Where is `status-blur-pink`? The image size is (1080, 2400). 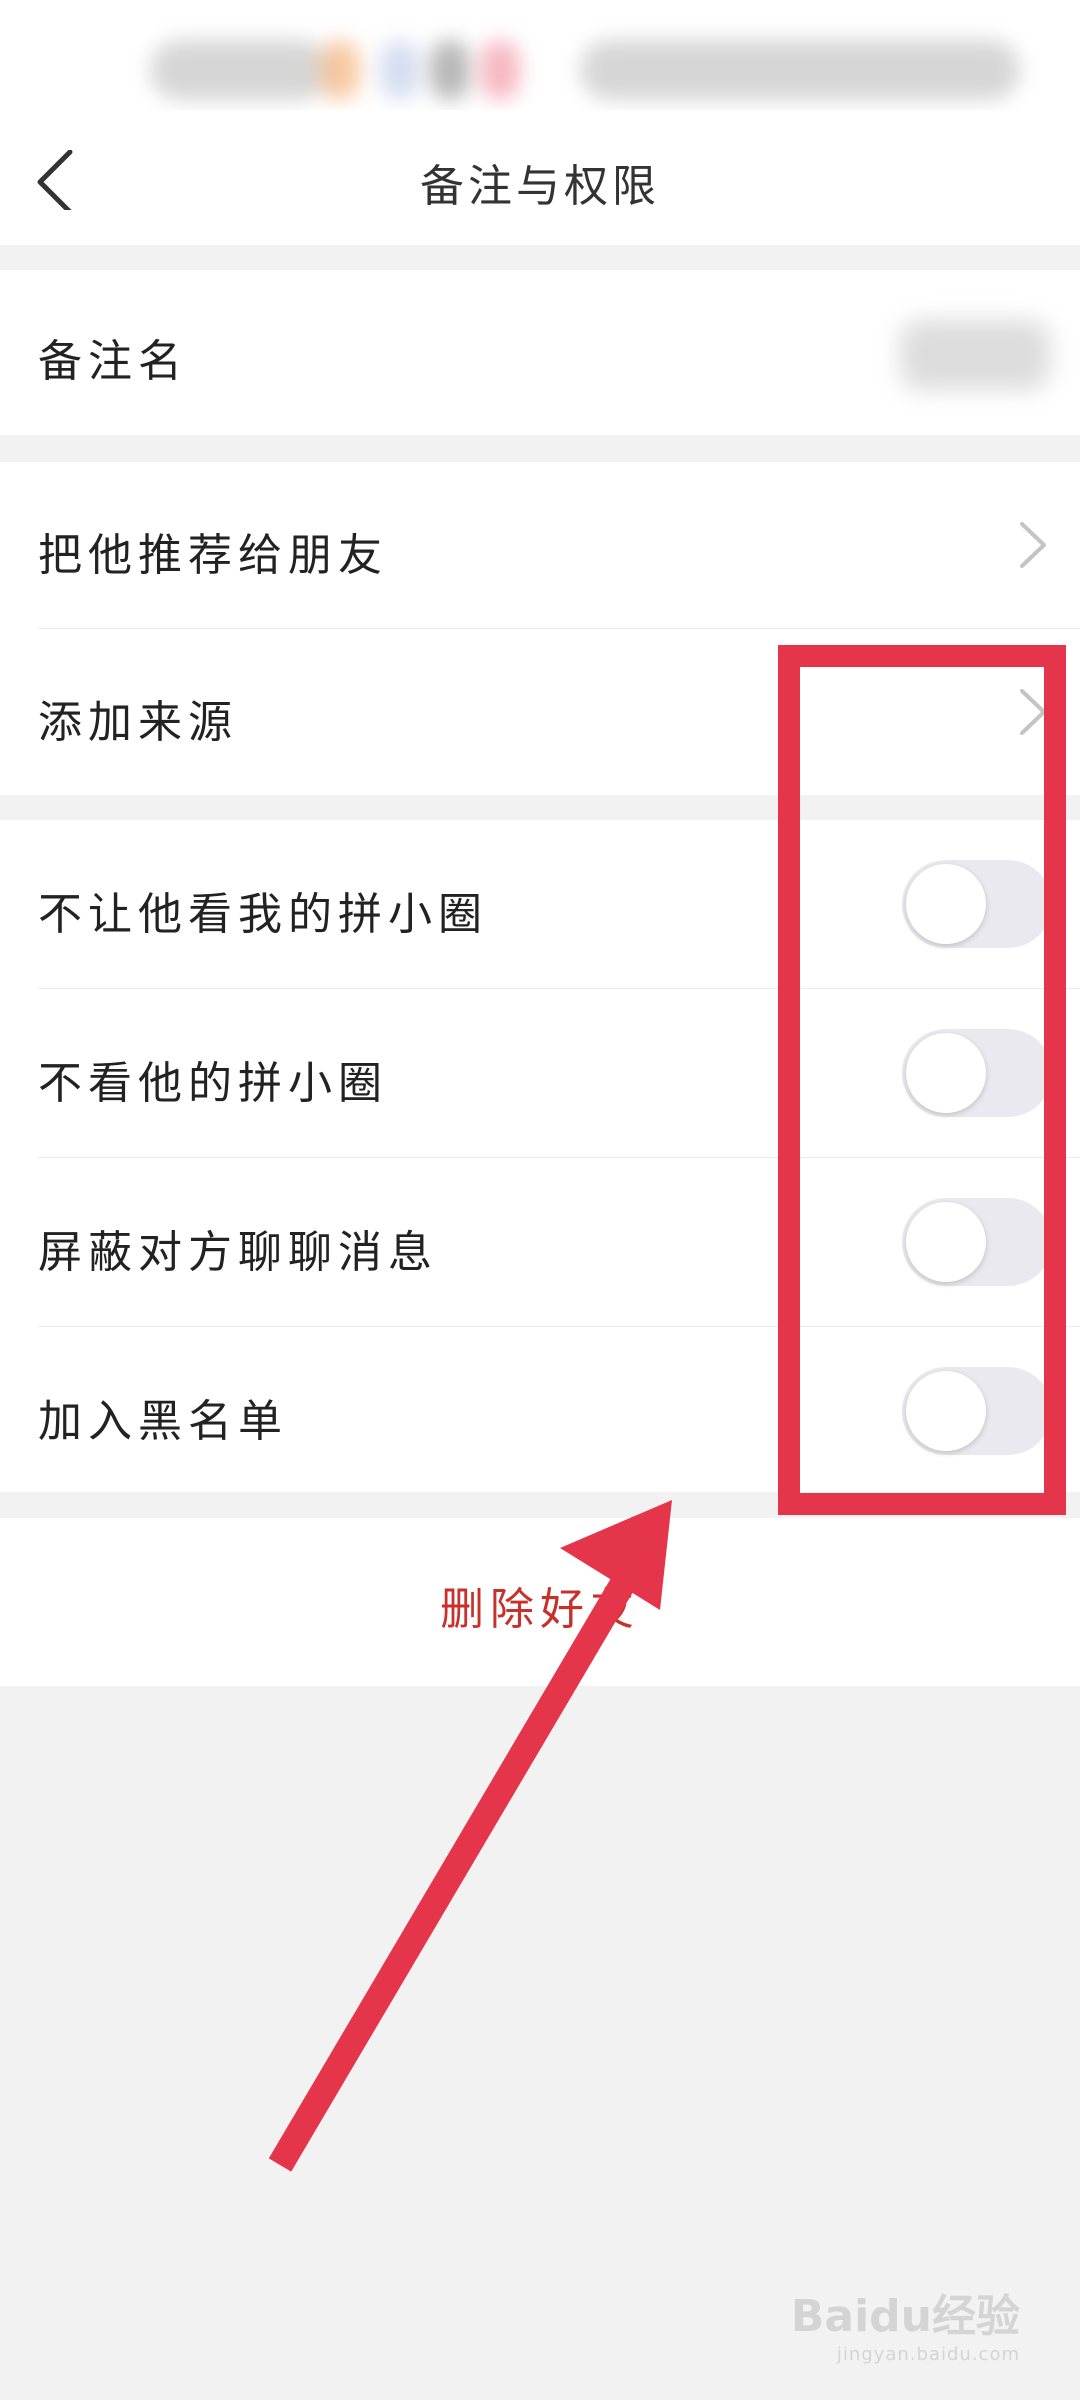 status-blur-pink is located at coordinates (500, 70).